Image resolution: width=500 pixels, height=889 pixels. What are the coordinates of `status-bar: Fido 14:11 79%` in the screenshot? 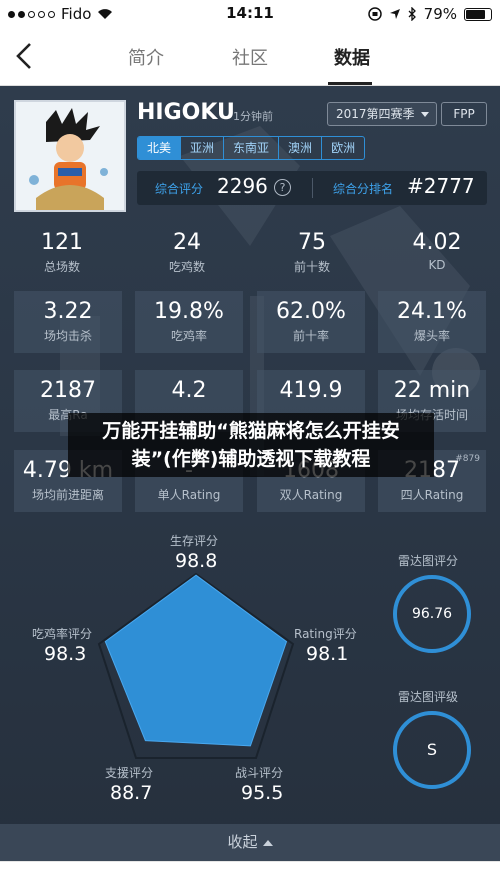 It's located at (250, 14).